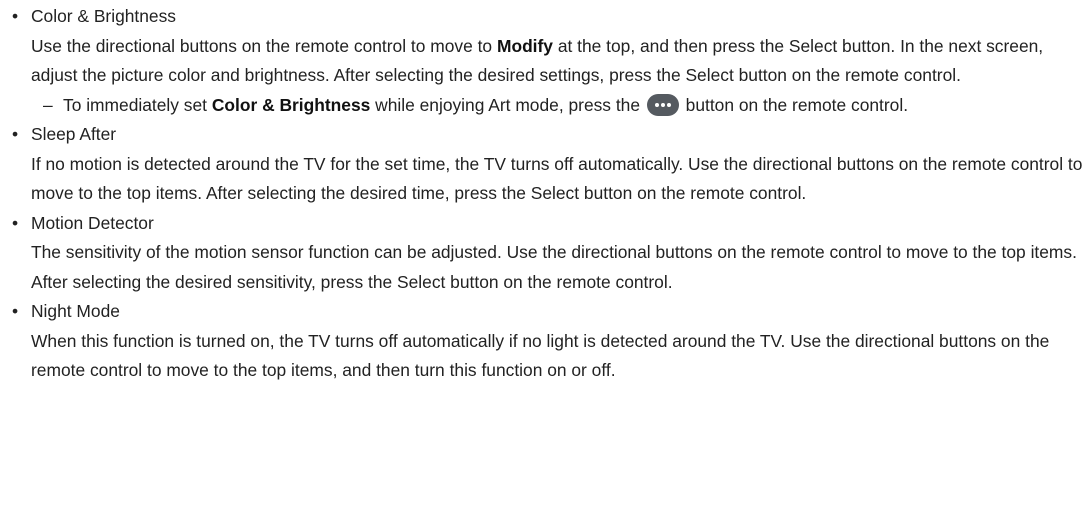 This screenshot has height=518, width=1088. What do you see at coordinates (524, 45) in the screenshot?
I see `modify-emphasis: Modify` at bounding box center [524, 45].